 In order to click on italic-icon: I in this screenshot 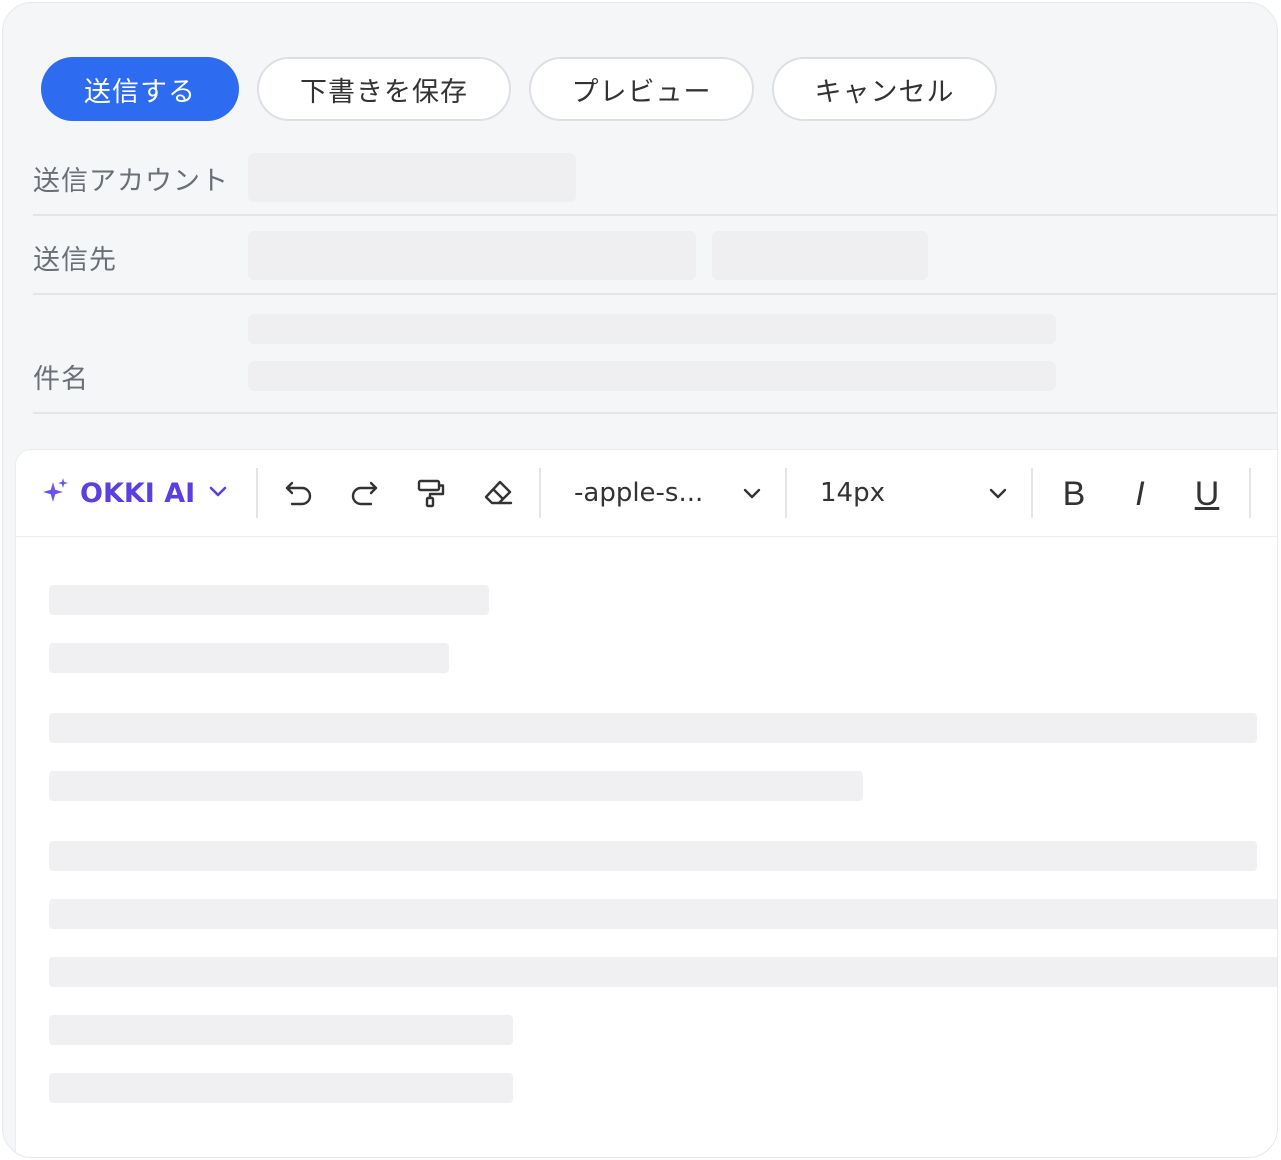, I will do `click(1140, 494)`.